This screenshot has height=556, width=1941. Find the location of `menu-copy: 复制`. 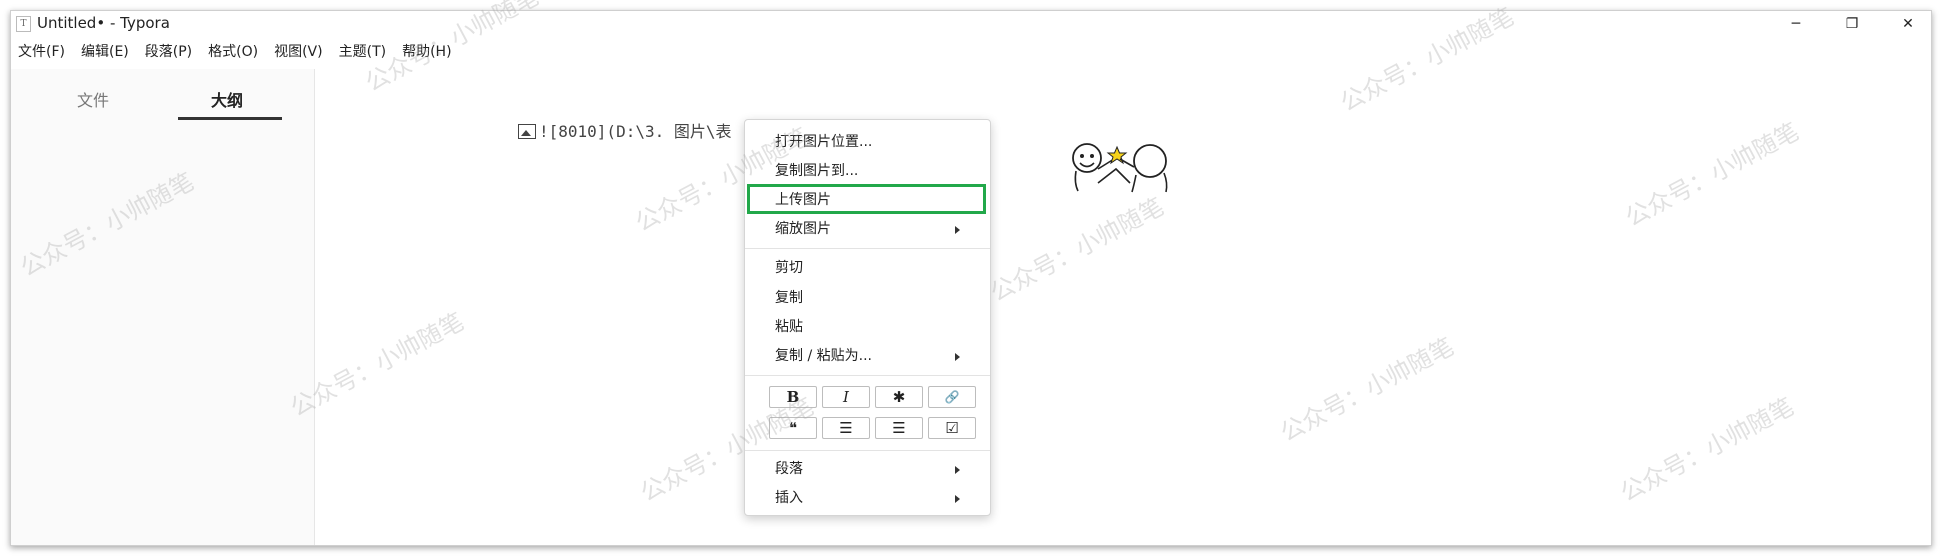

menu-copy: 复制 is located at coordinates (789, 298).